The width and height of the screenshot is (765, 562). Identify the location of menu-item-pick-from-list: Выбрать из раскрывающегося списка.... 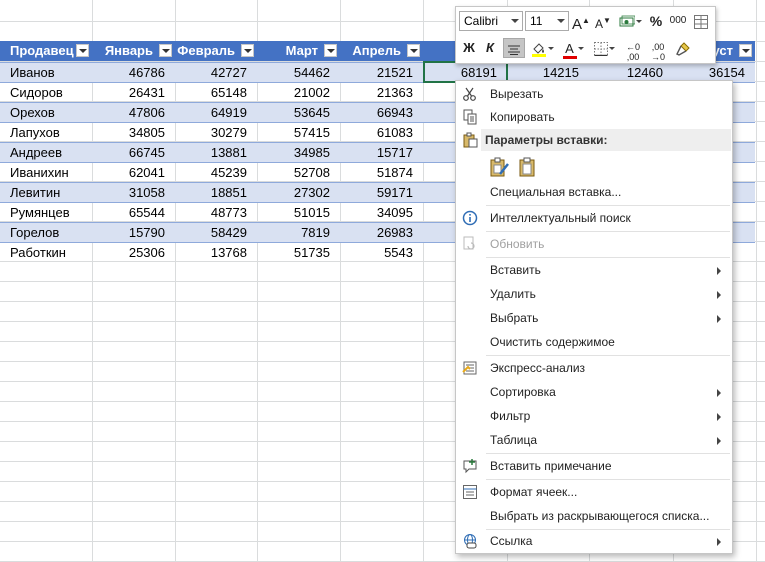
(594, 516).